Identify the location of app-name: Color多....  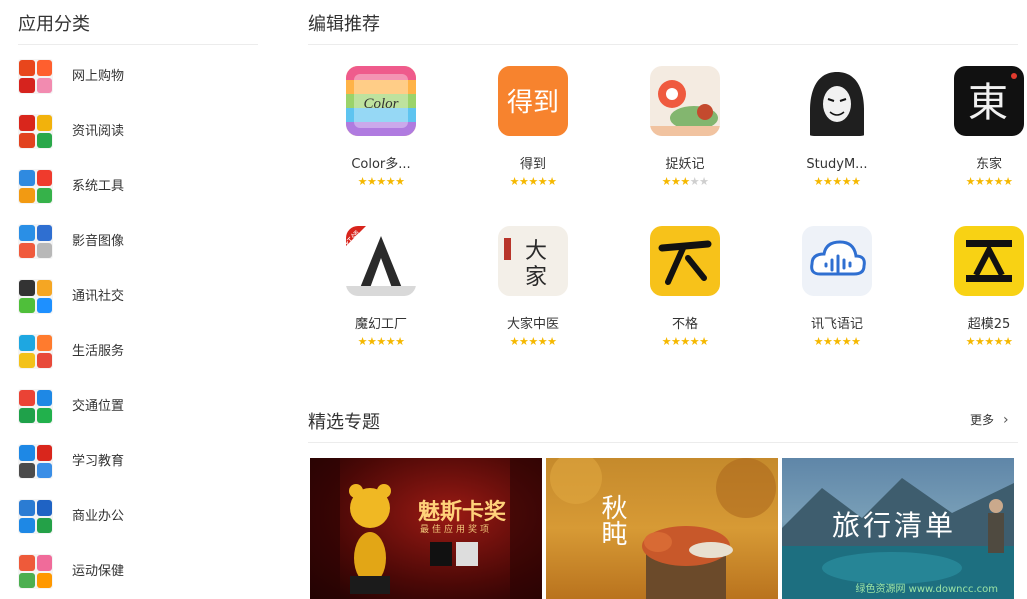
(380, 165).